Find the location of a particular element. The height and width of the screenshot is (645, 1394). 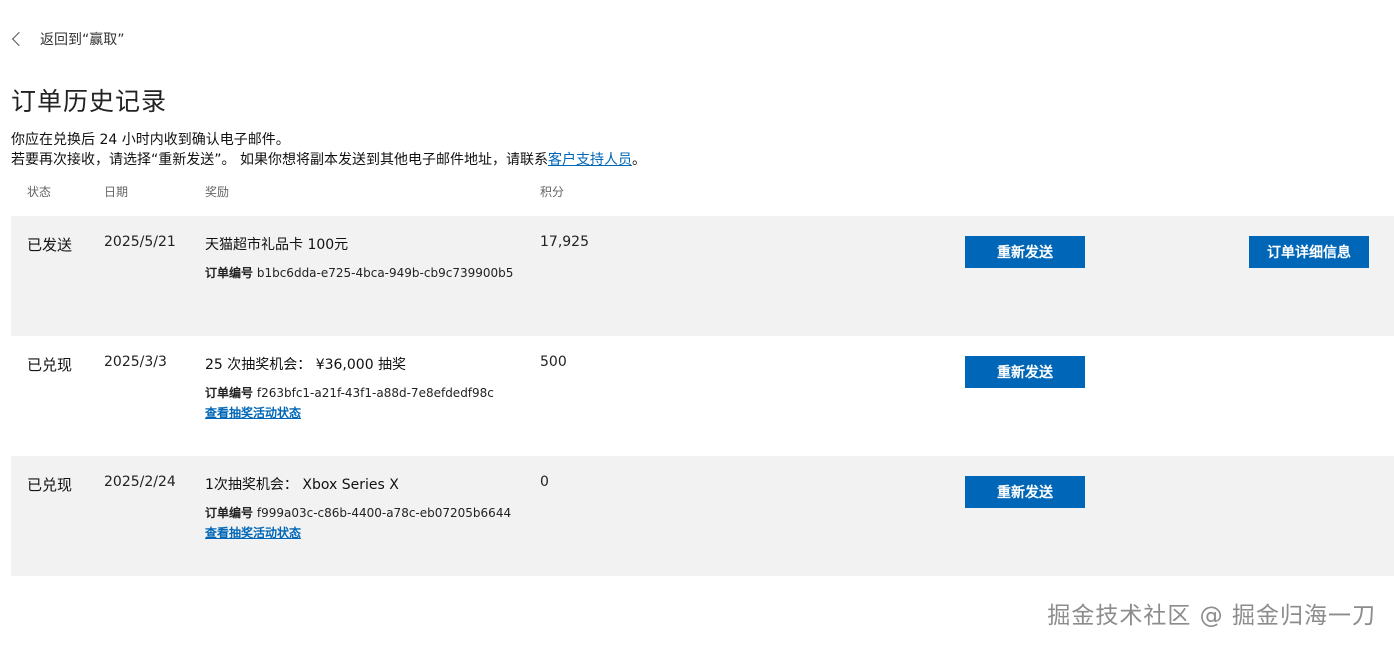

info-line-2-text: 若要再次接收，请选择“重新发送”。 如果你想将副本发送到其他电子邮件地址，请联系 is located at coordinates (279, 160).